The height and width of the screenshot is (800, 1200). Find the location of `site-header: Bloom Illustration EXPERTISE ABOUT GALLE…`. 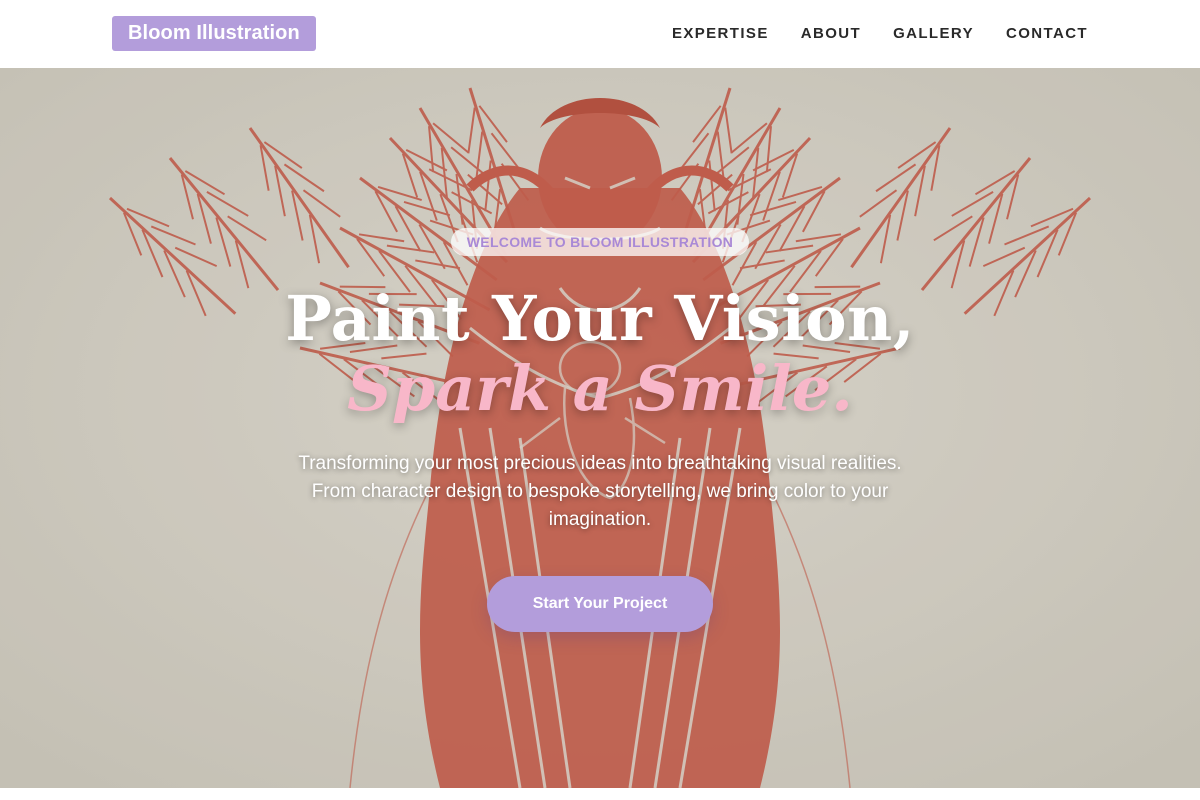

site-header: Bloom Illustration EXPERTISE ABOUT GALLE… is located at coordinates (600, 34).